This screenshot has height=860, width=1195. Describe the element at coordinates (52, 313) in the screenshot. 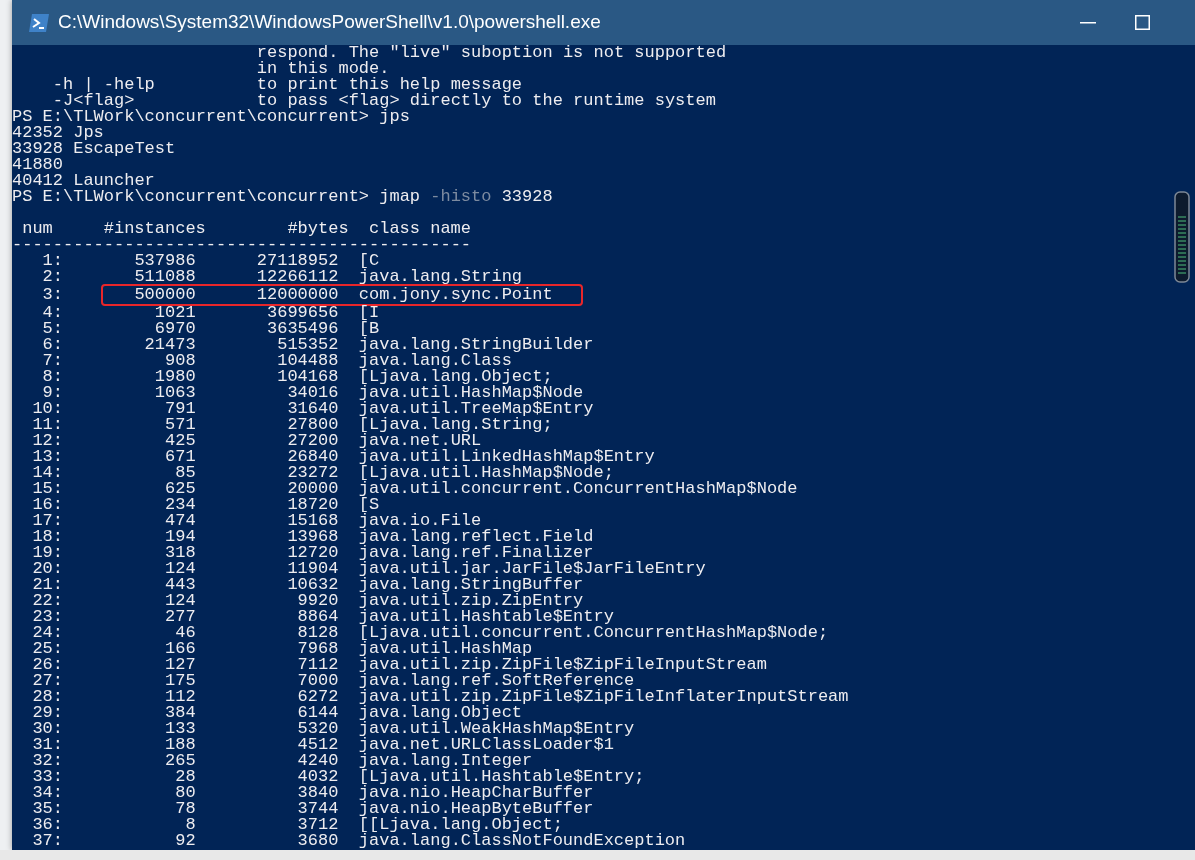

I see `table-cell-text: 4:` at that location.